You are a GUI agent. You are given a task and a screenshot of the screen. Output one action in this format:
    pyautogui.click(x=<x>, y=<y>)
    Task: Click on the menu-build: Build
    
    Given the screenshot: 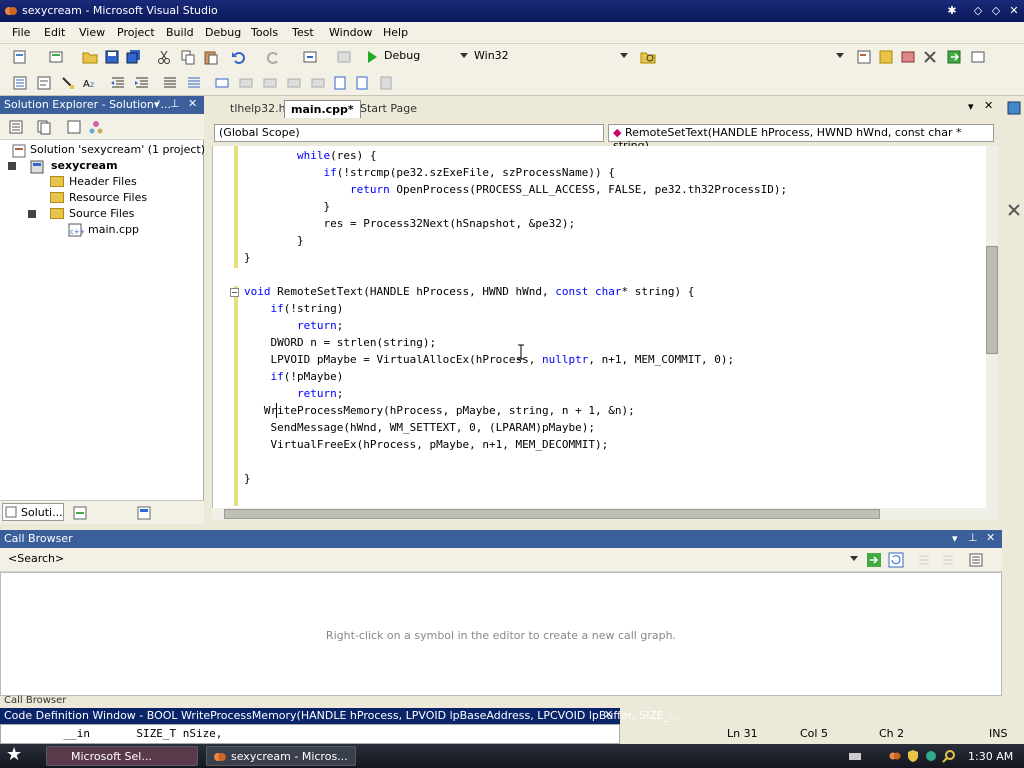 What is the action you would take?
    pyautogui.click(x=180, y=32)
    